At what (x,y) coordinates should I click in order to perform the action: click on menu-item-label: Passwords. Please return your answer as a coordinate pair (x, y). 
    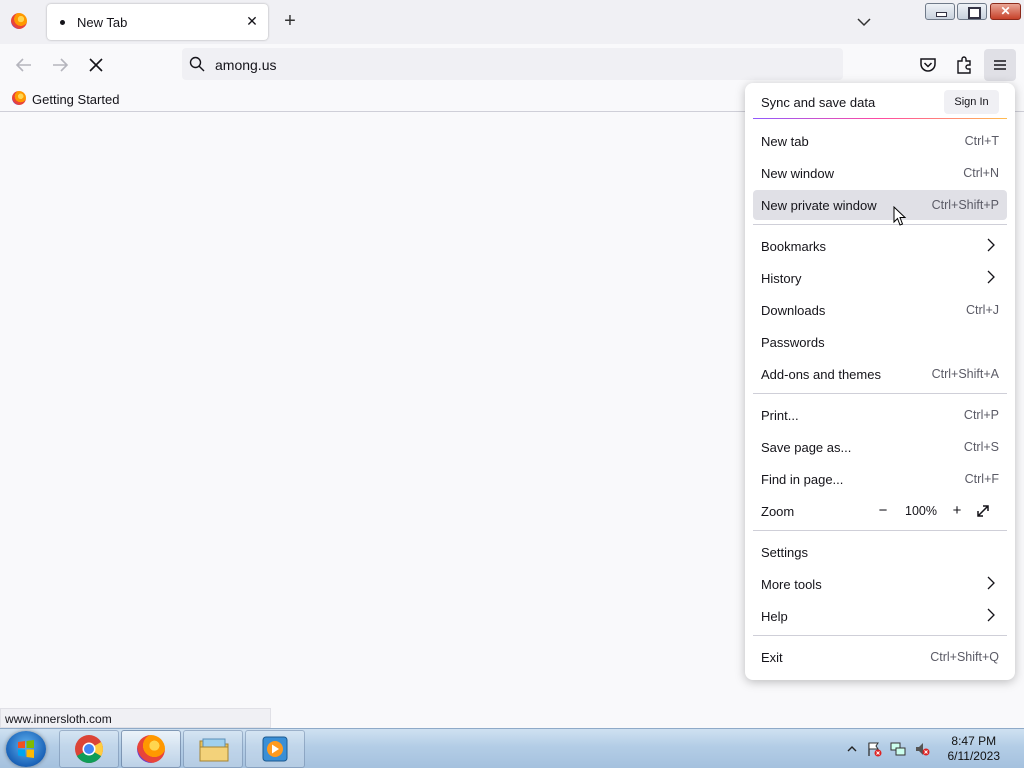
    Looking at the image, I should click on (793, 342).